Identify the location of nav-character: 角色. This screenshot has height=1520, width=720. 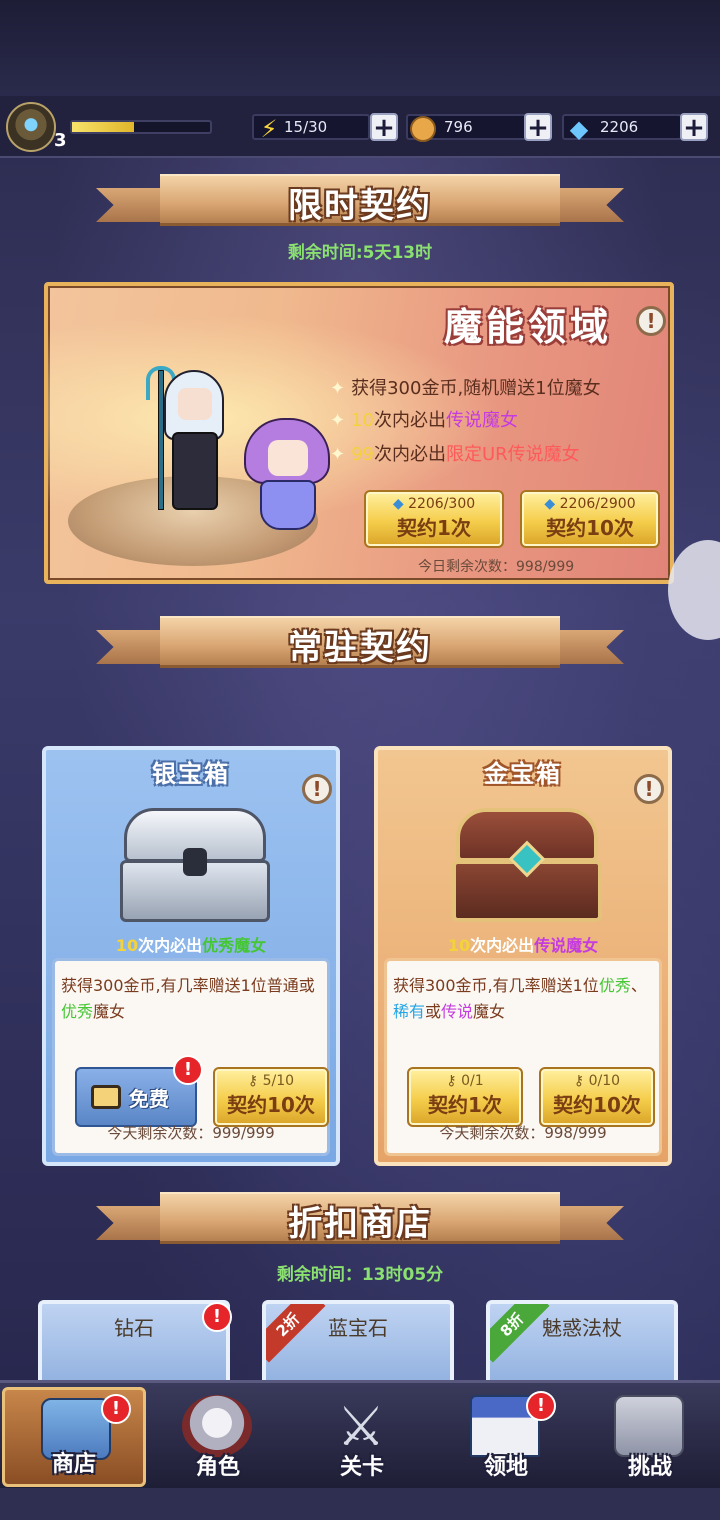
(218, 1437).